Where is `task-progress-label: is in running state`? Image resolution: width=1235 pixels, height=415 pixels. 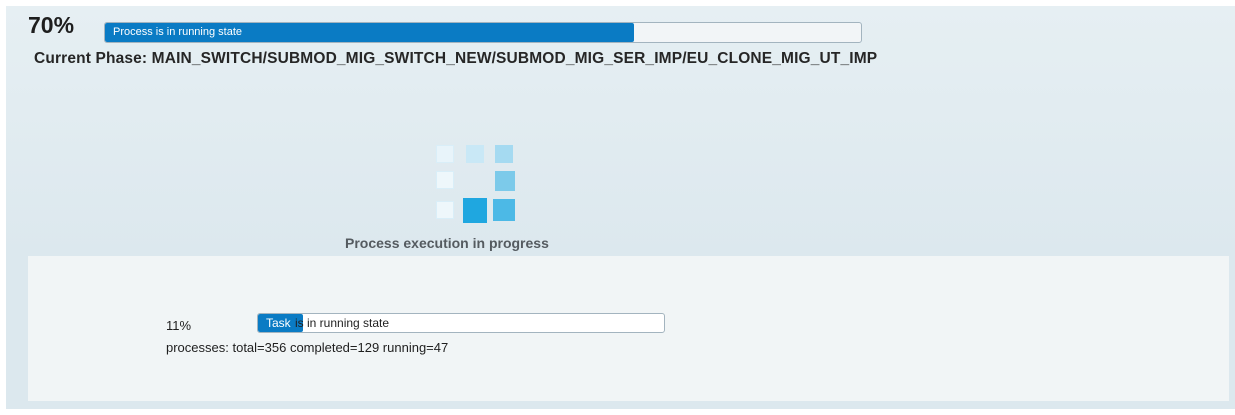
task-progress-label: is in running state is located at coordinates (342, 323).